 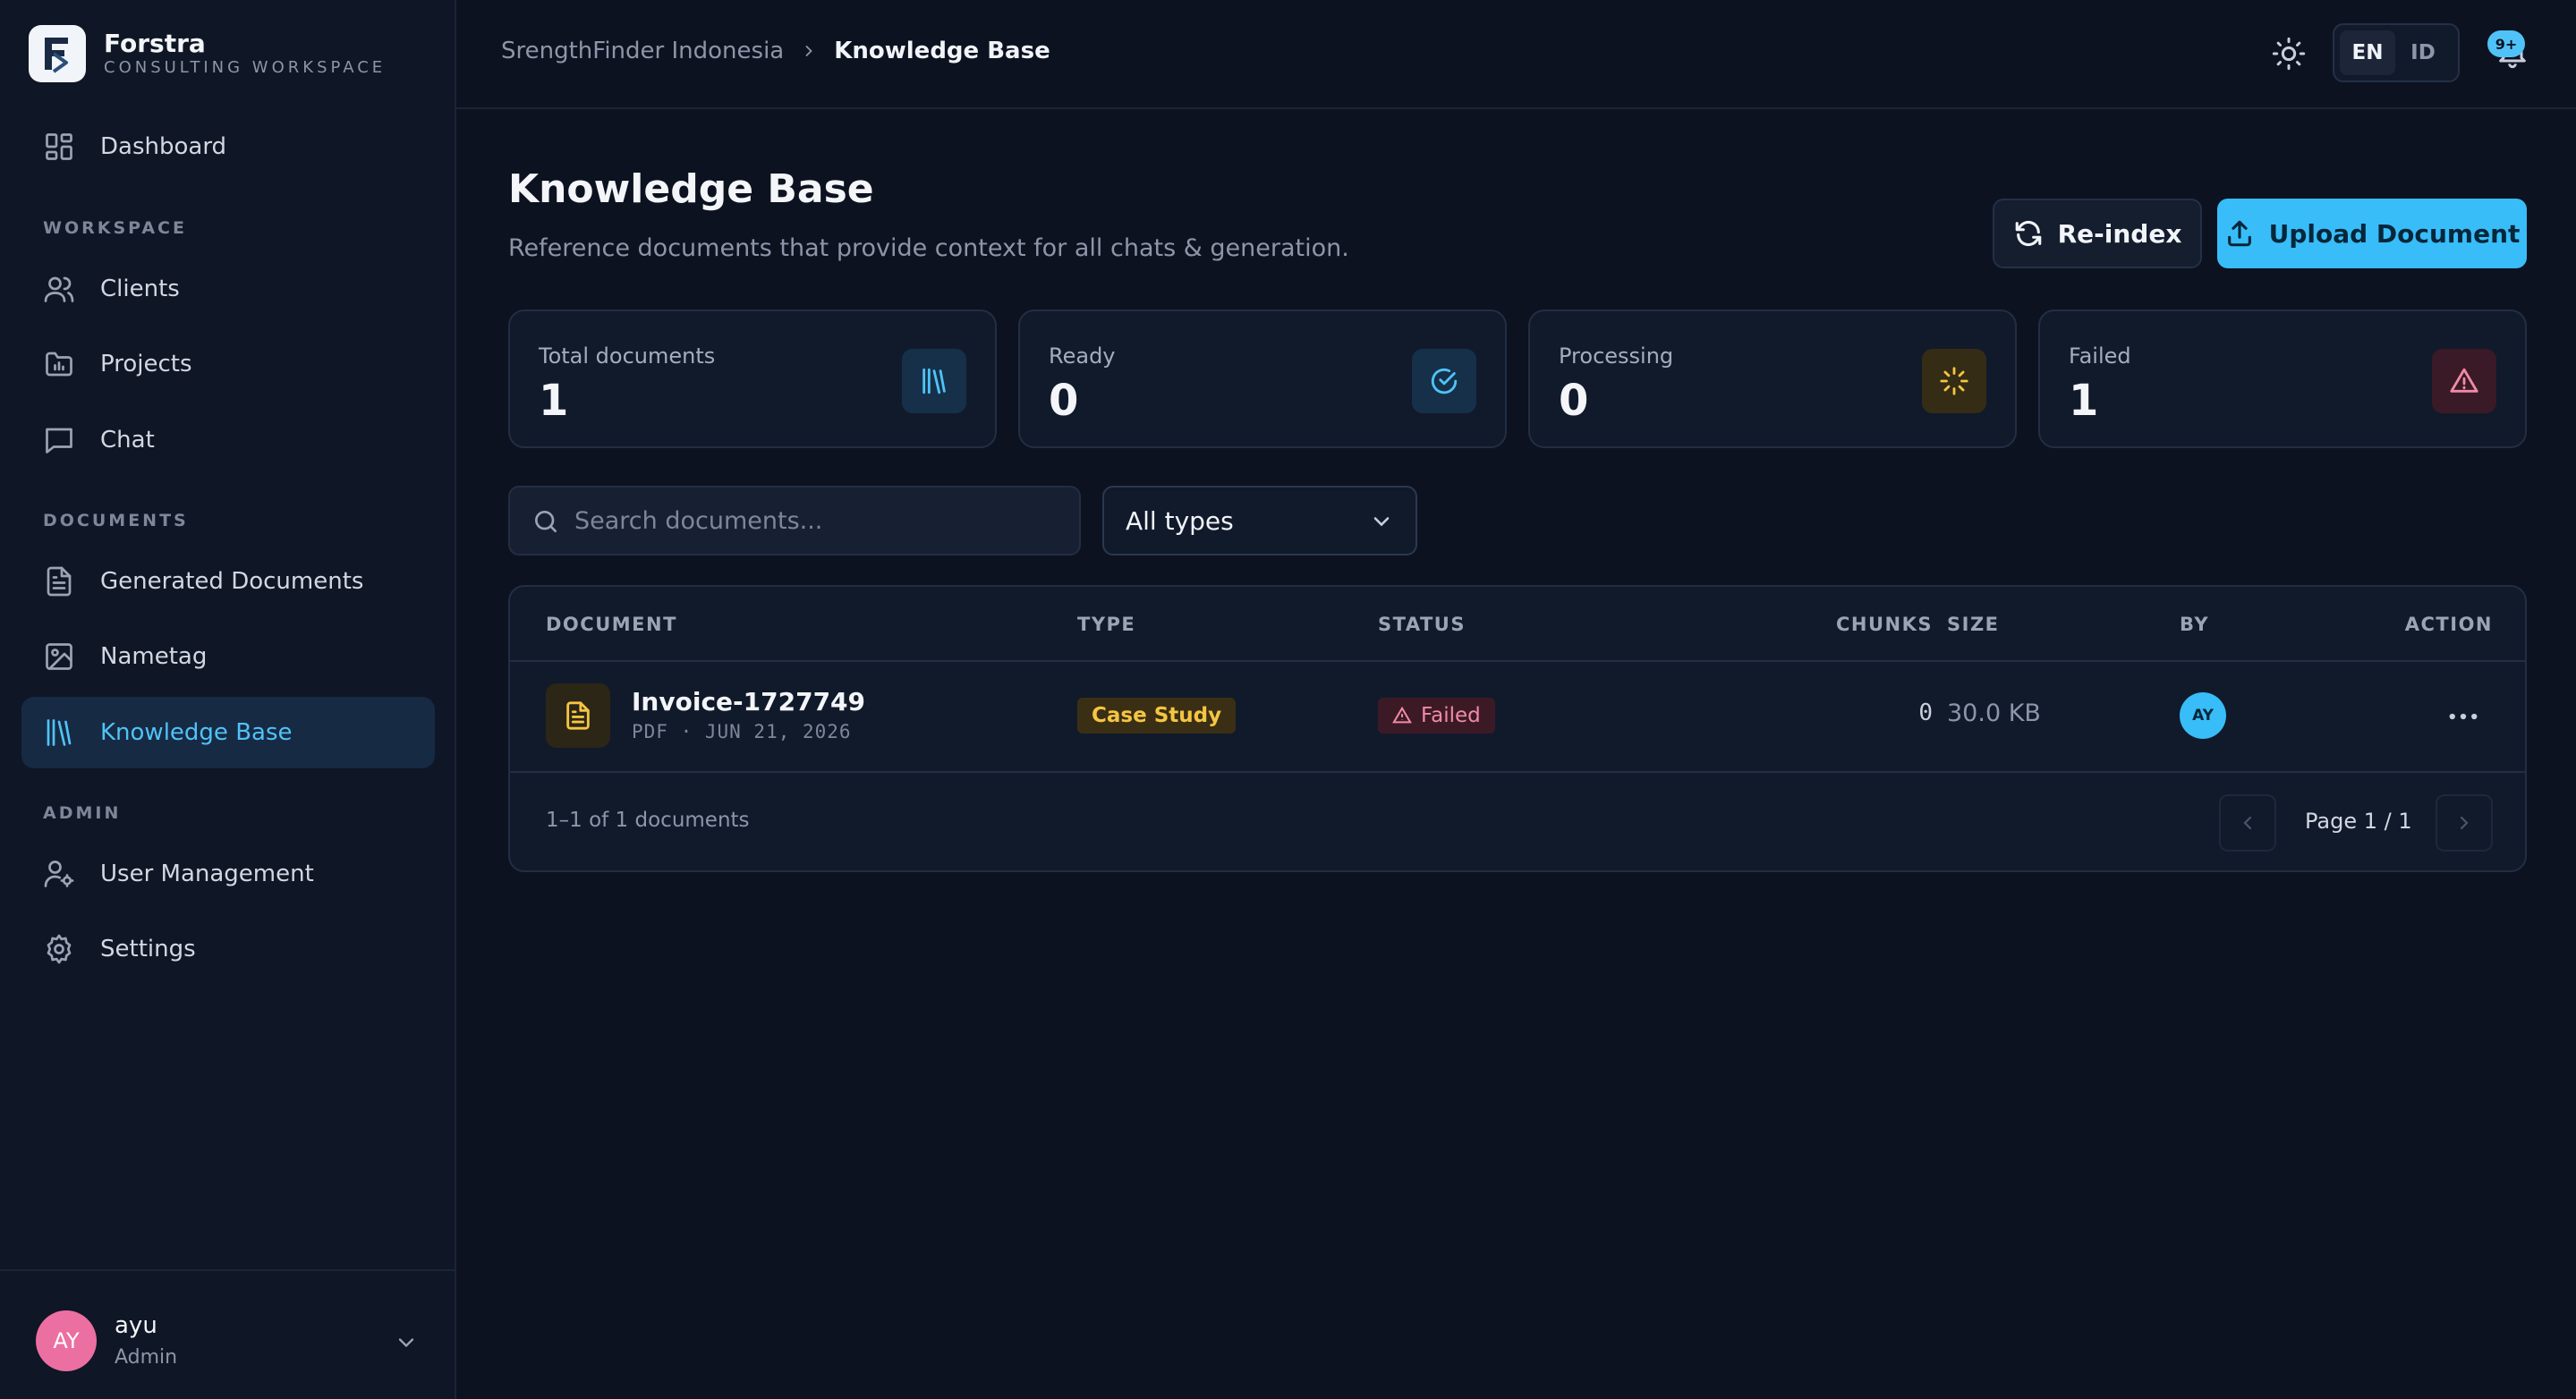 I want to click on column-header-size: SIZE, so click(x=1974, y=624).